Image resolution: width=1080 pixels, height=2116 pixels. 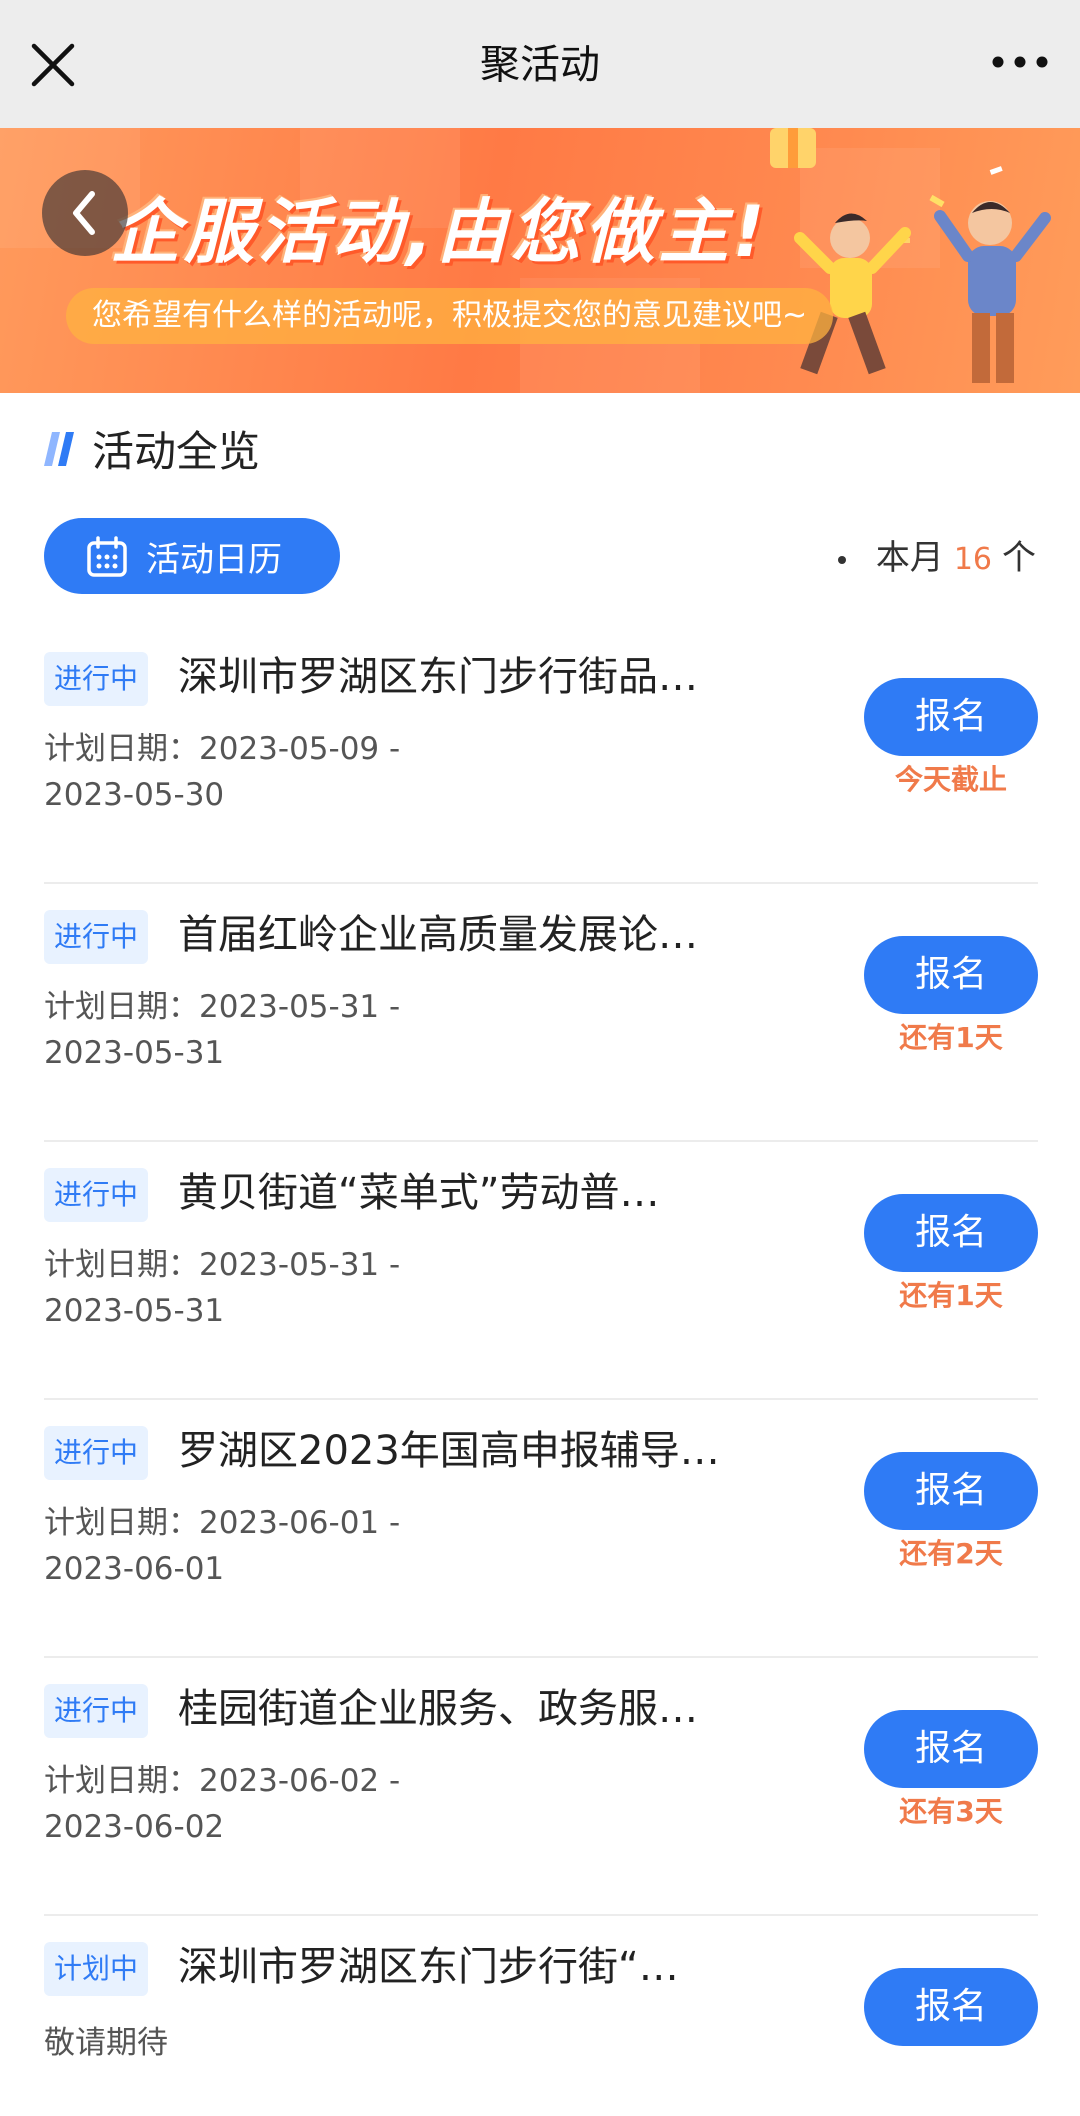 I want to click on promo-banner: 企服活动,由您做主! 您希望有什么样的活动呢，积极提交您的意见建议吧~, so click(x=540, y=260).